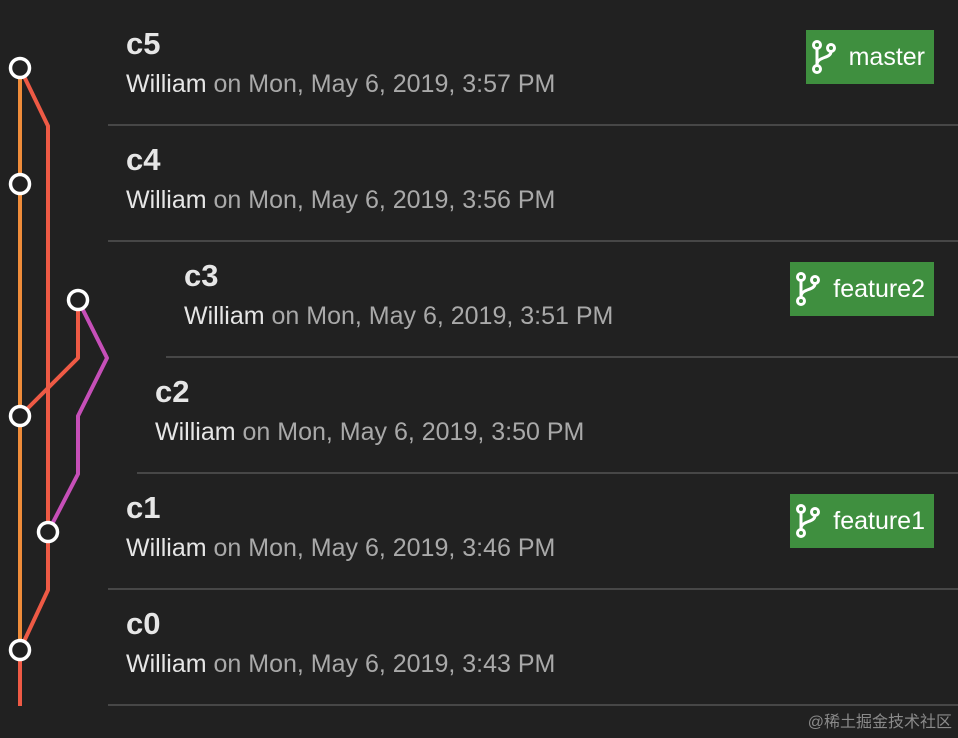  Describe the element at coordinates (143, 507) in the screenshot. I see `commit-title: c1` at that location.